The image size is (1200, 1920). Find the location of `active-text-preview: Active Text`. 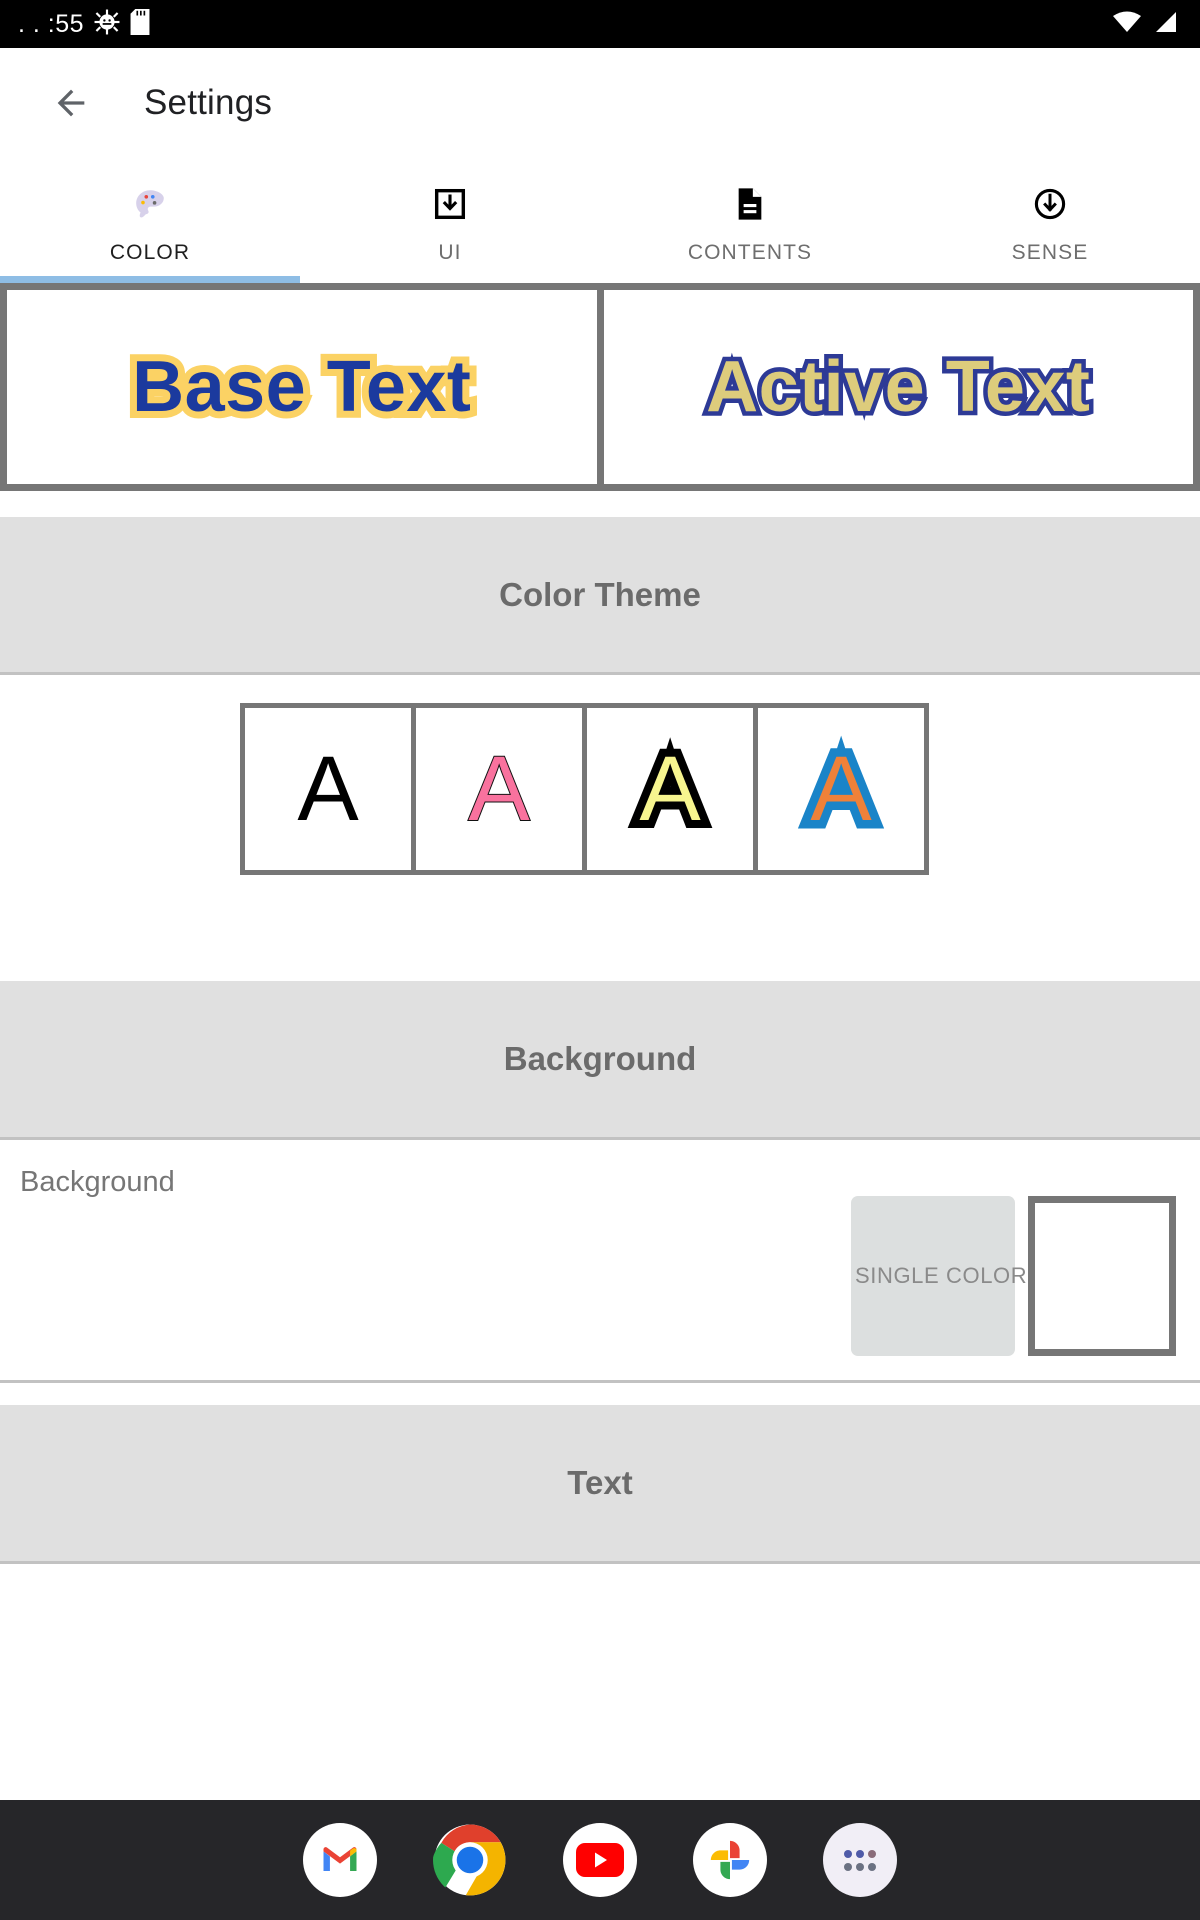

active-text-preview: Active Text is located at coordinates (901, 387).